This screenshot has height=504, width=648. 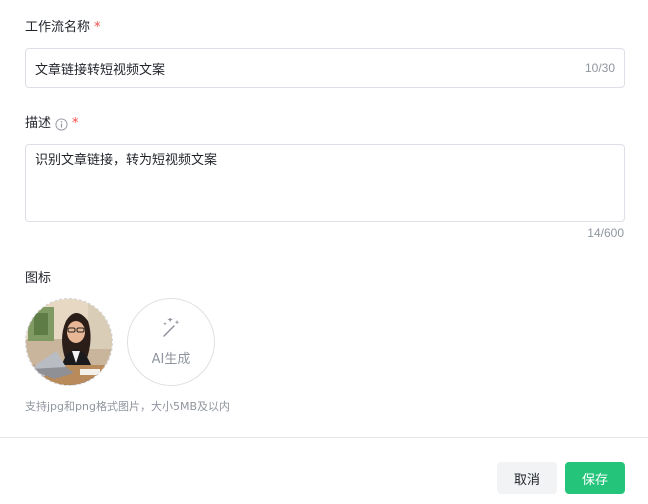 I want to click on magic-wand-icon, so click(x=171, y=330).